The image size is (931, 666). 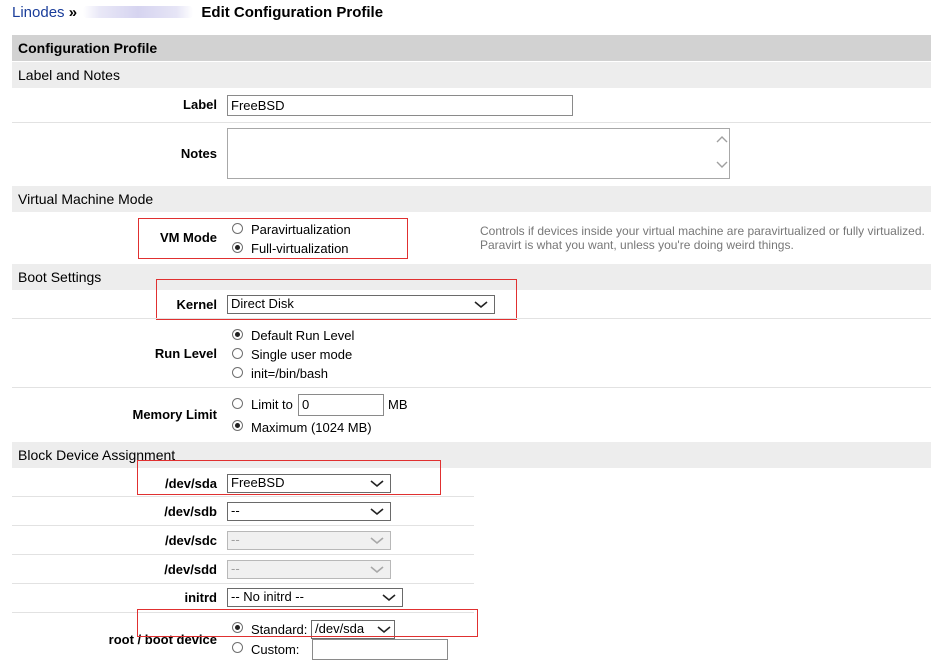 What do you see at coordinates (237, 425) in the screenshot?
I see `maximum-memory-radio` at bounding box center [237, 425].